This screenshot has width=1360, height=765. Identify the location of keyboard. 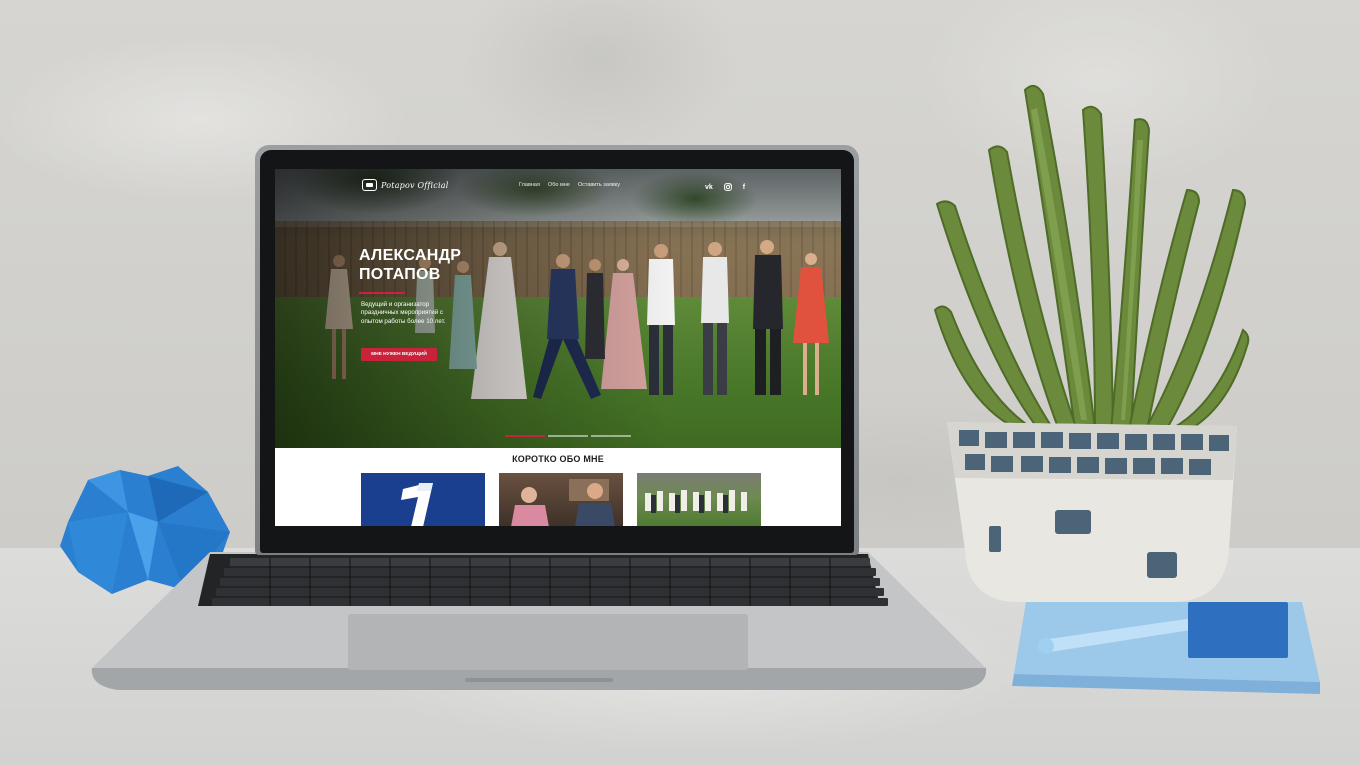
(550, 582).